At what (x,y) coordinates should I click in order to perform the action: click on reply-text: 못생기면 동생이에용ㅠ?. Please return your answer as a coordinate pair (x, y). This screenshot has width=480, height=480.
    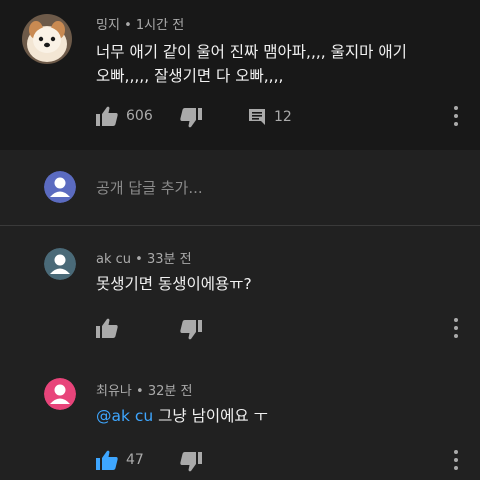
    Looking at the image, I should click on (174, 284).